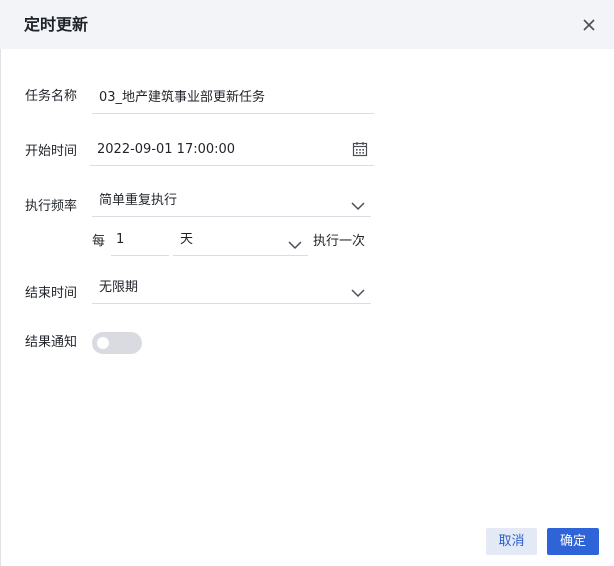 This screenshot has width=614, height=566. I want to click on frequency-value: 简单重复执行, so click(138, 200).